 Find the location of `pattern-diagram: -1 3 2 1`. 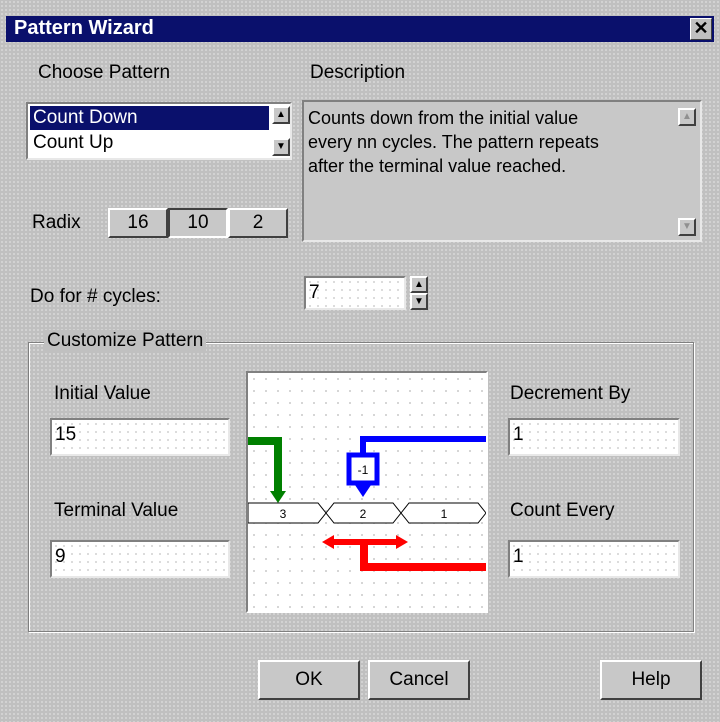

pattern-diagram: -1 3 2 1 is located at coordinates (367, 492).